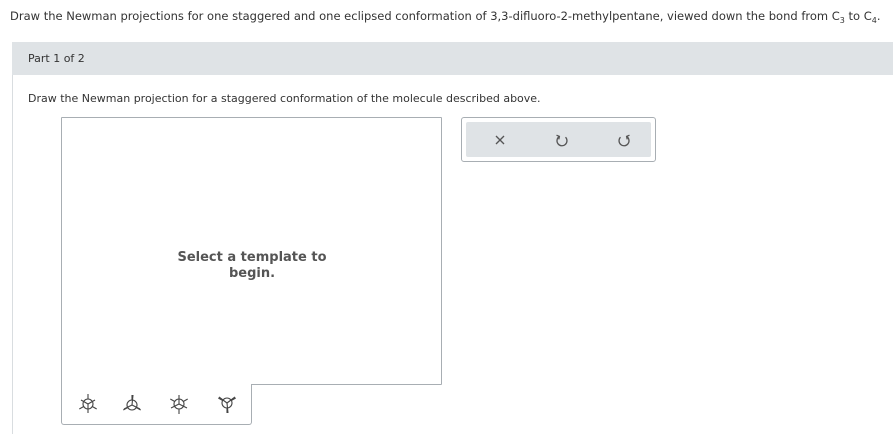 The width and height of the screenshot is (893, 434). Describe the element at coordinates (624, 140) in the screenshot. I see `redo-icon` at that location.